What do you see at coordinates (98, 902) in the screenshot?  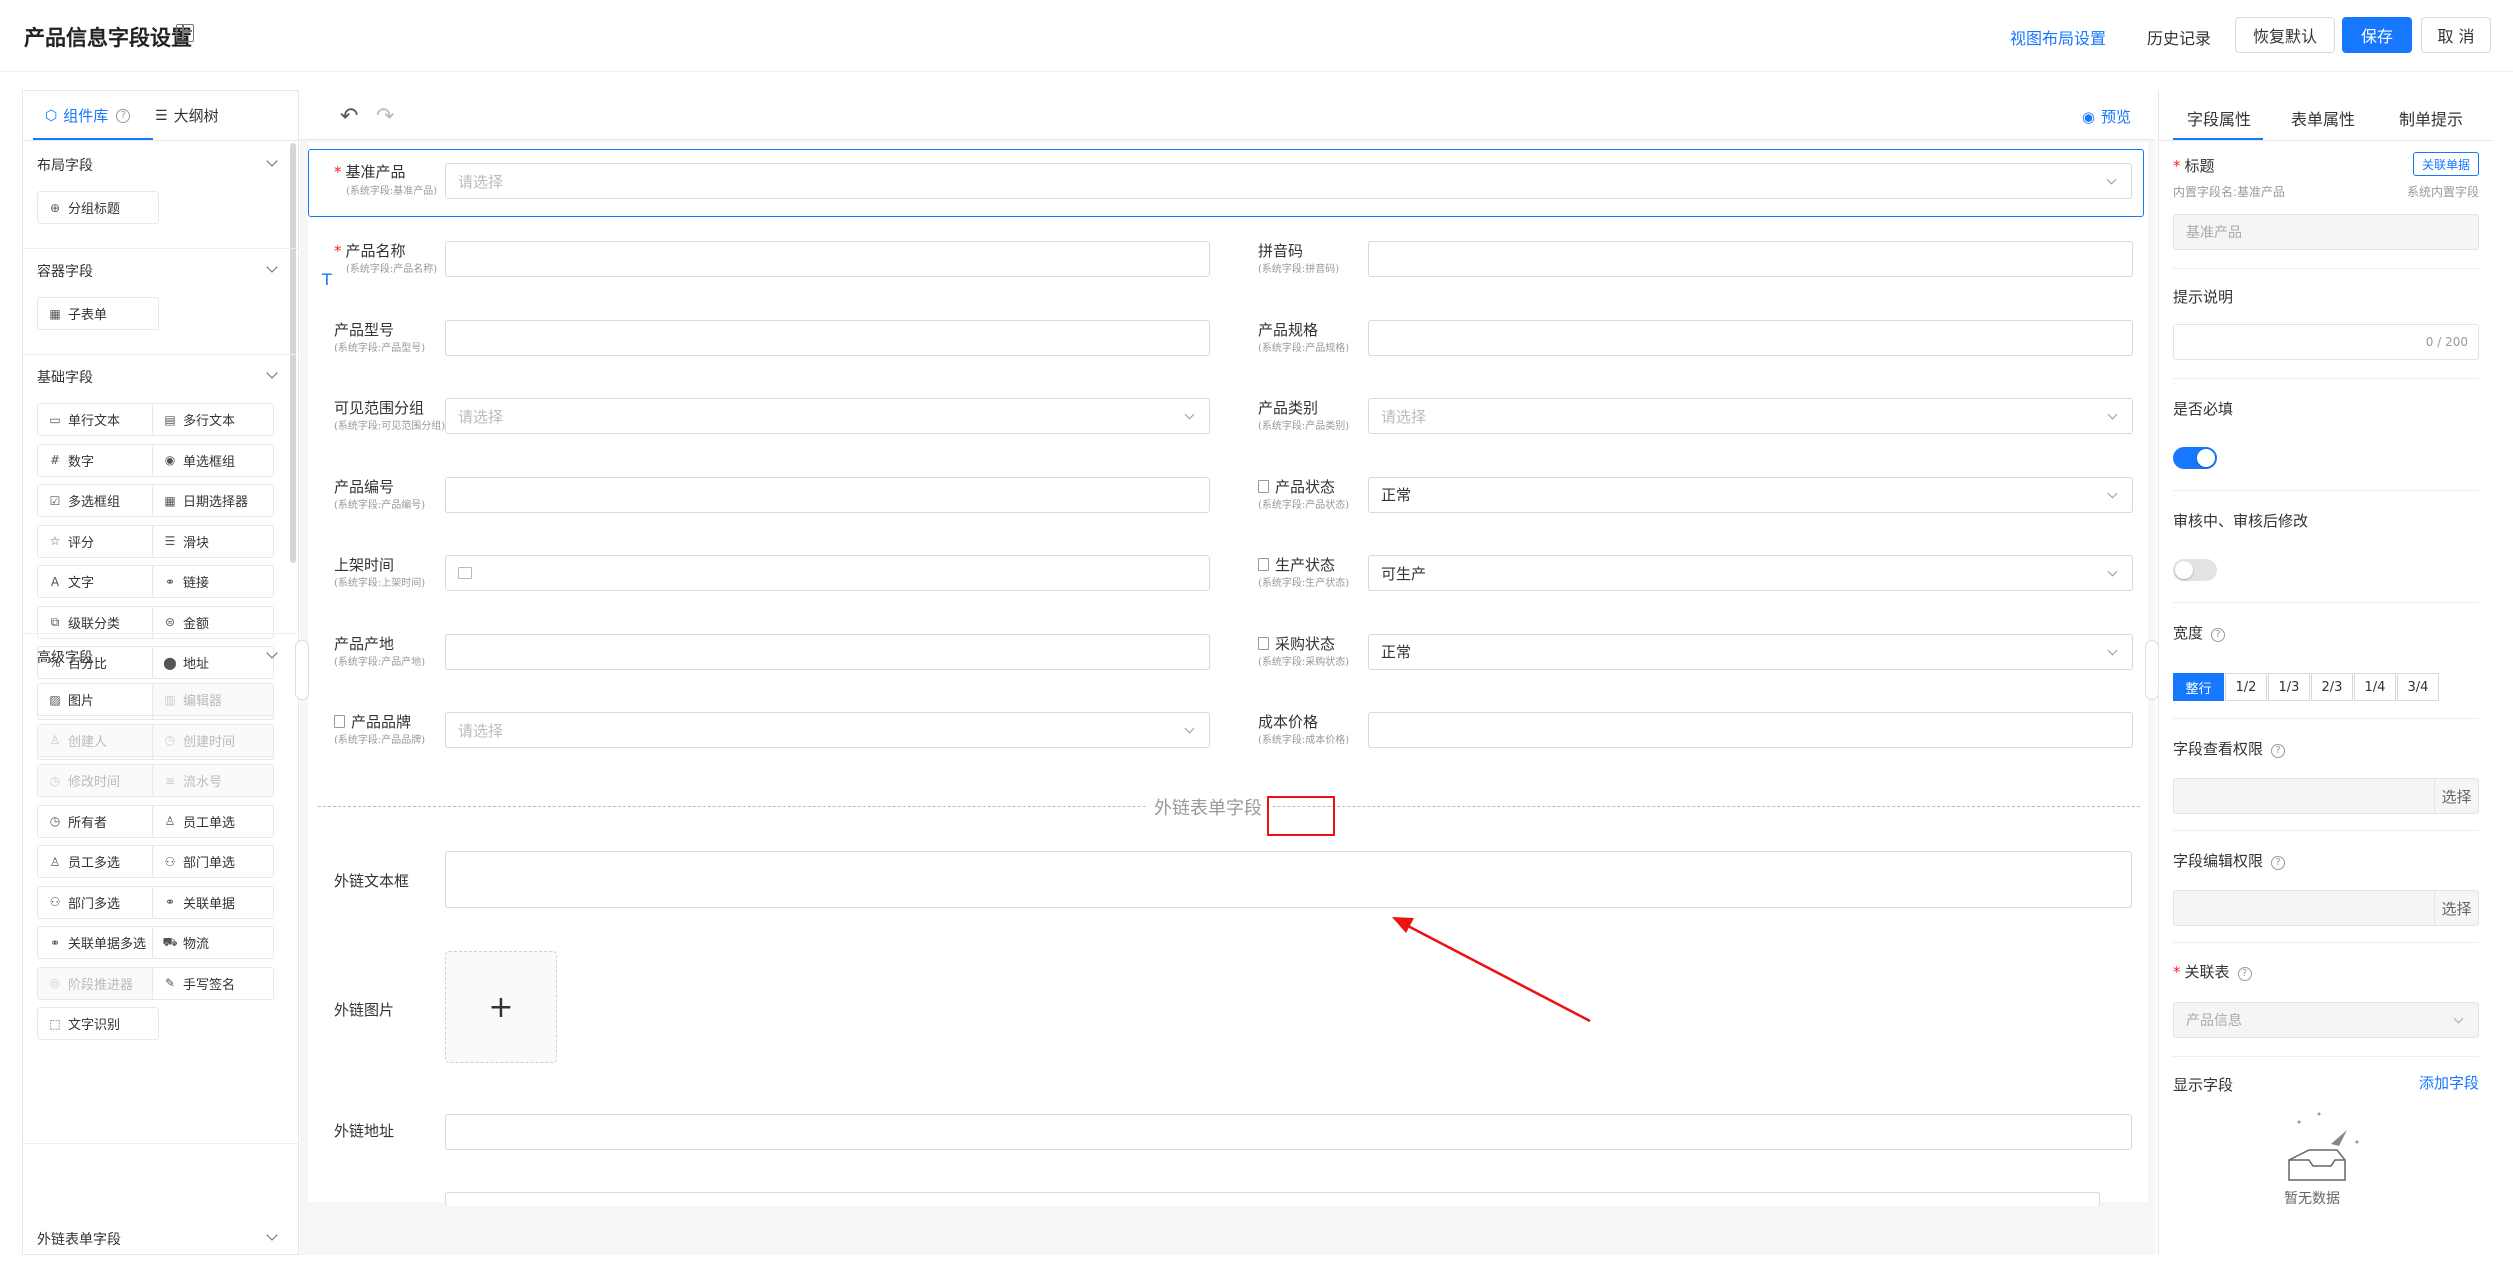 I see `component-dept: ⚇ 部门多选` at bounding box center [98, 902].